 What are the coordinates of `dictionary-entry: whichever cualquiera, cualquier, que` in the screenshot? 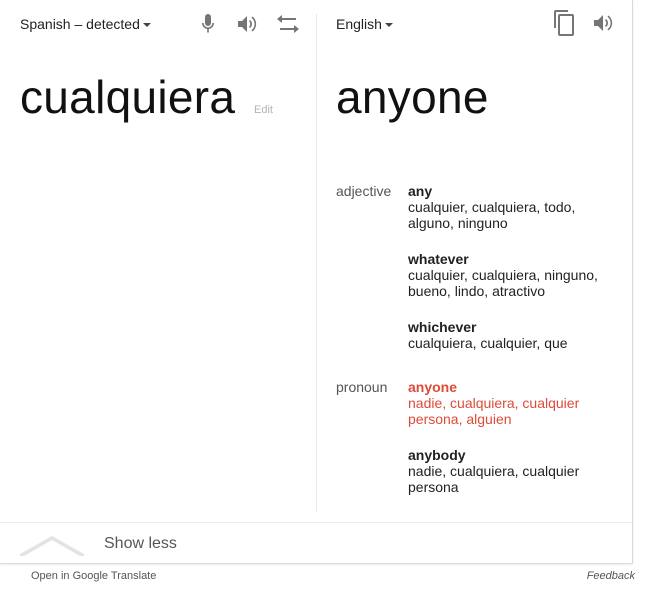 It's located at (513, 335).